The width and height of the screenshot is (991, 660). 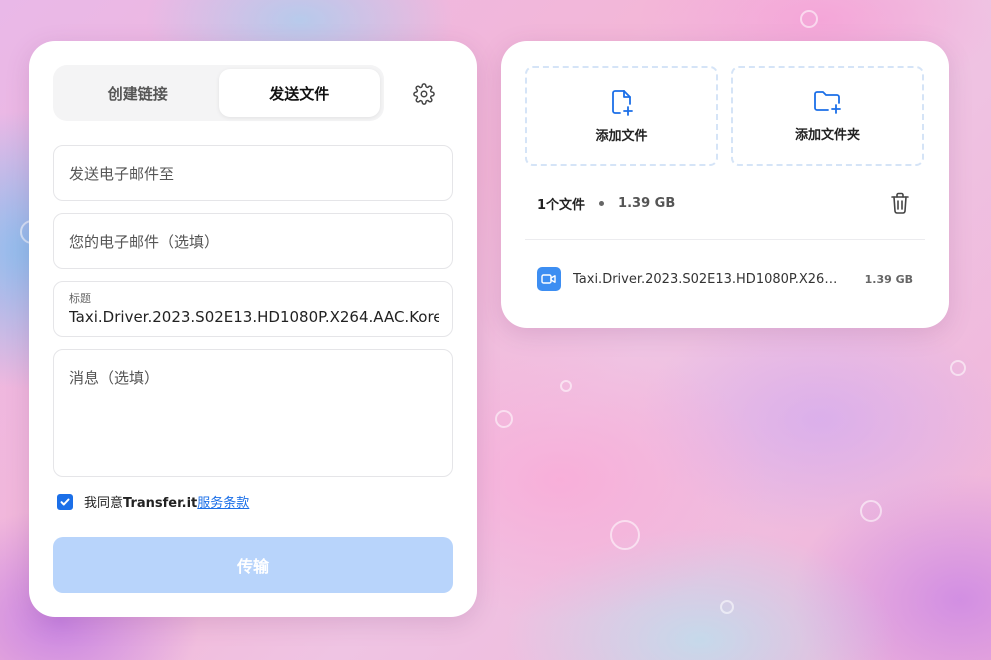 What do you see at coordinates (253, 241) in the screenshot?
I see `sender-email-input: 您的电子邮件（选填）` at bounding box center [253, 241].